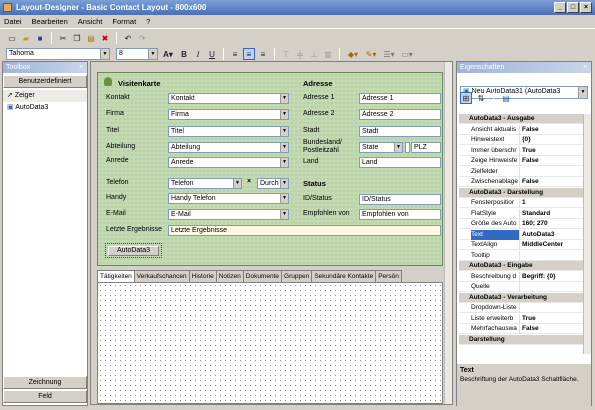 The height and width of the screenshot is (410, 595). Describe the element at coordinates (389, 54) in the screenshot. I see `line-style-icon: ☰▾` at that location.